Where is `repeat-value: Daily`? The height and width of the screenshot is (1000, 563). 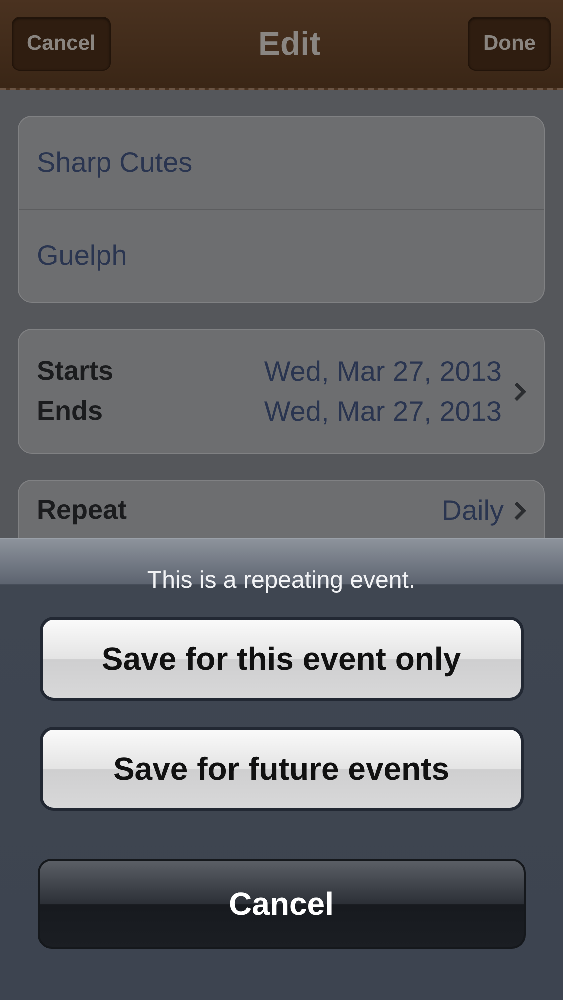
repeat-value: Daily is located at coordinates (473, 511).